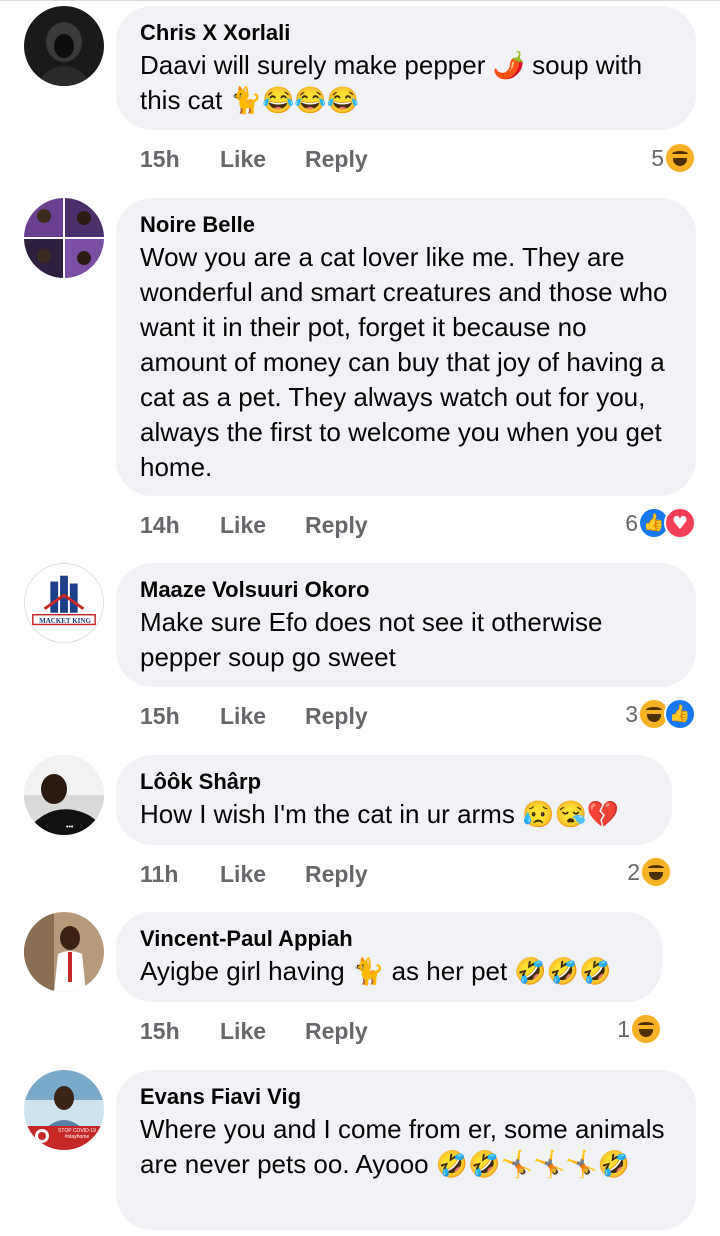 Image resolution: width=720 pixels, height=1236 pixels. Describe the element at coordinates (389, 939) in the screenshot. I see `commenter-name: Vincent-Paul Appiah` at that location.